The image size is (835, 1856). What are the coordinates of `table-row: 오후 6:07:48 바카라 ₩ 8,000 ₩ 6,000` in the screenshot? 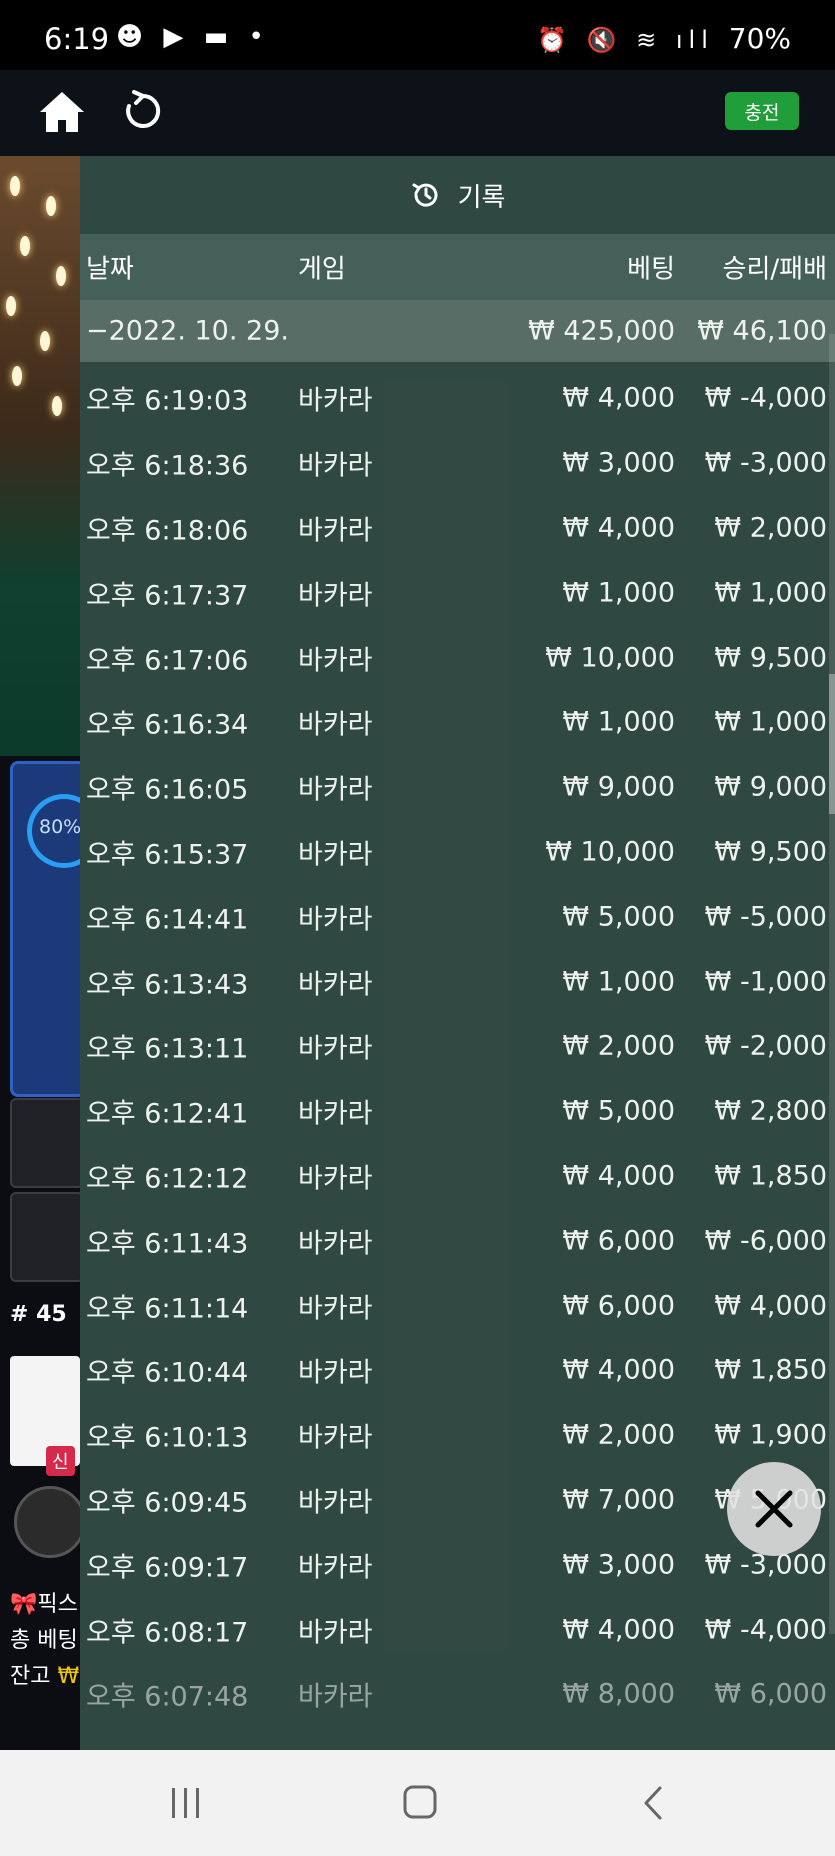 It's located at (457, 1694).